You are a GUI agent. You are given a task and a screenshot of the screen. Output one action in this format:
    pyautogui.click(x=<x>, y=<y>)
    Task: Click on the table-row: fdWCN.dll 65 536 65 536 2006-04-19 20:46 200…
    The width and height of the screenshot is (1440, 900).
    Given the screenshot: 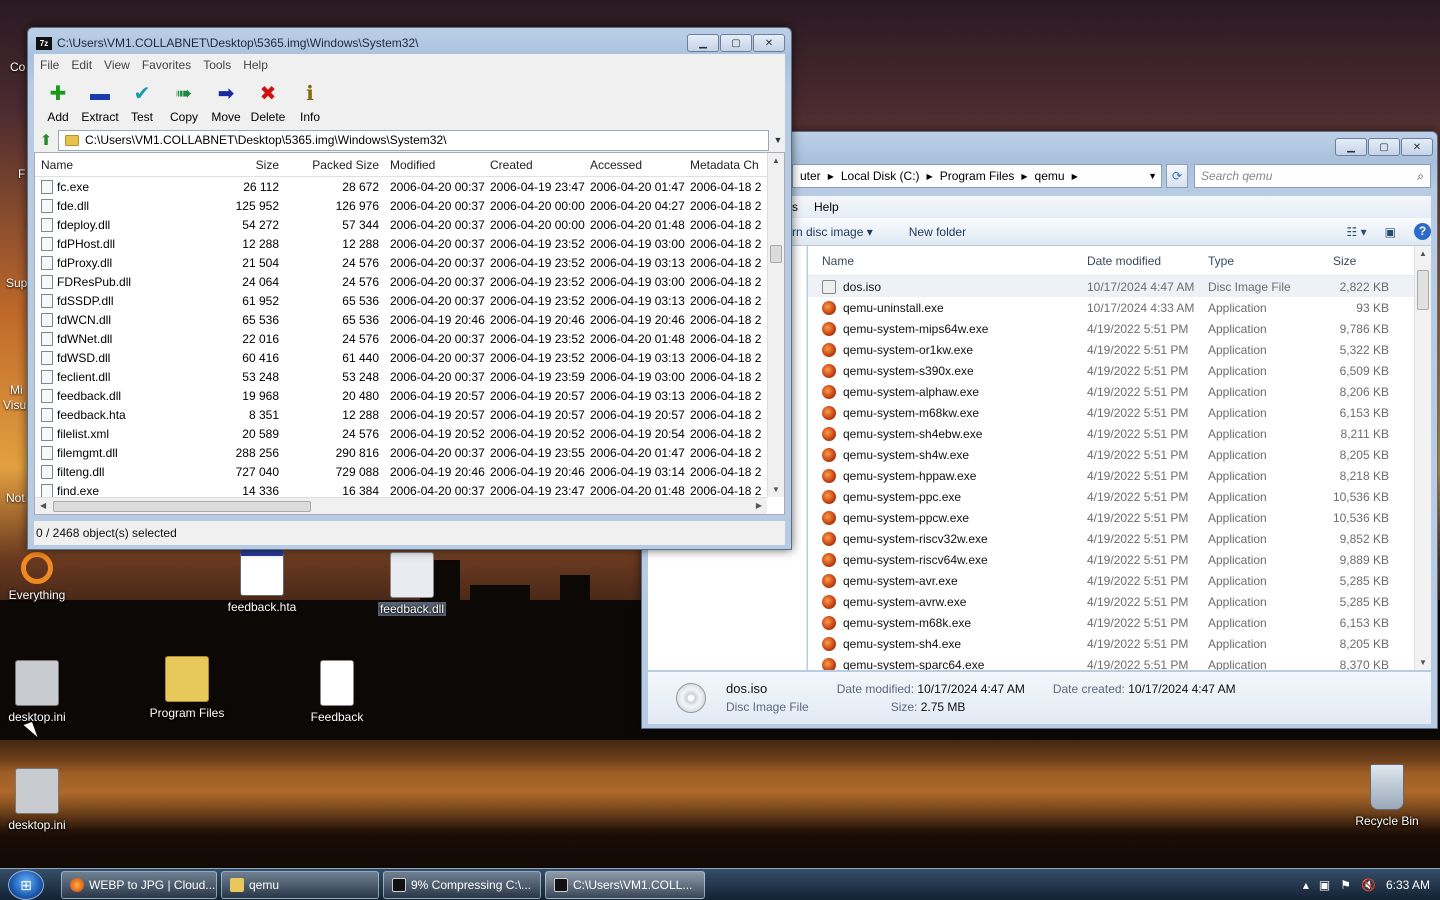 What is the action you would take?
    pyautogui.click(x=409, y=319)
    